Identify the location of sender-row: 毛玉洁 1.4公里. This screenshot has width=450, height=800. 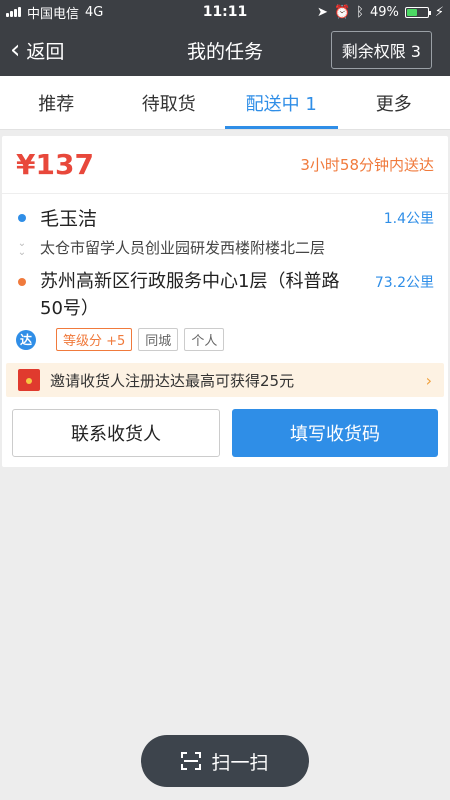
(225, 217).